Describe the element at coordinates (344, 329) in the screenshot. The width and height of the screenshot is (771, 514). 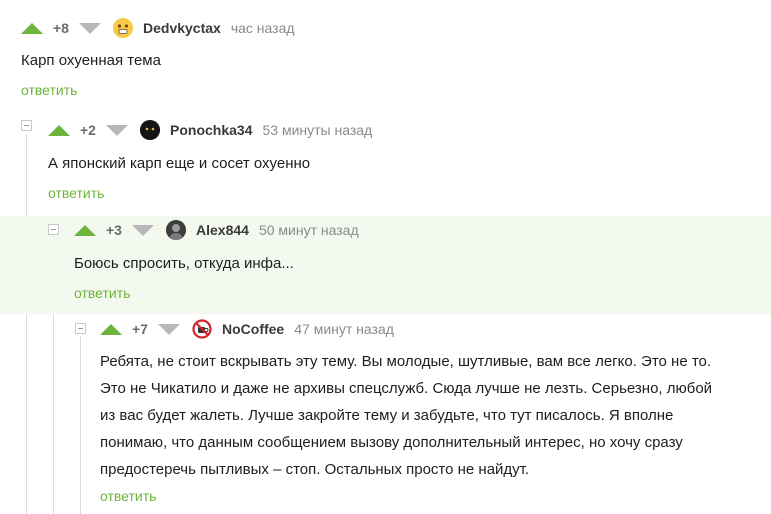
I see `comment-time: 47 минут назад` at that location.